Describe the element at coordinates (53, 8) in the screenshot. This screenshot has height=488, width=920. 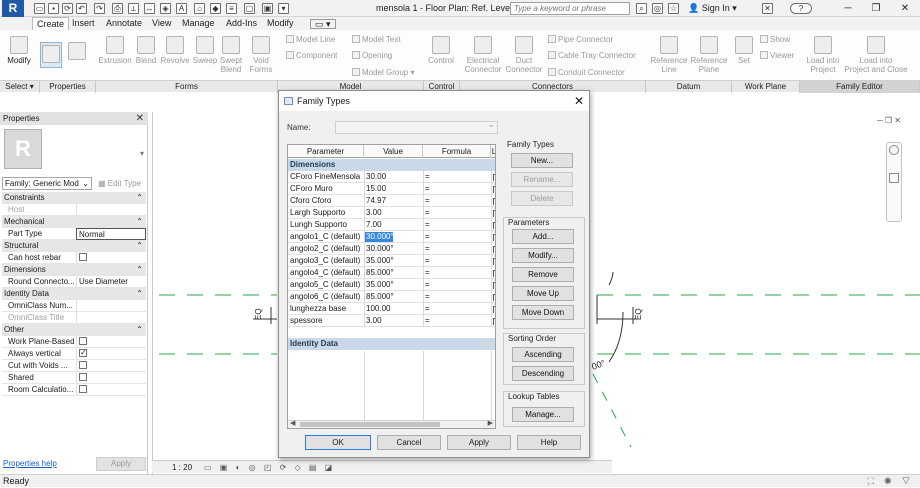
I see `save-icon: ▪` at that location.